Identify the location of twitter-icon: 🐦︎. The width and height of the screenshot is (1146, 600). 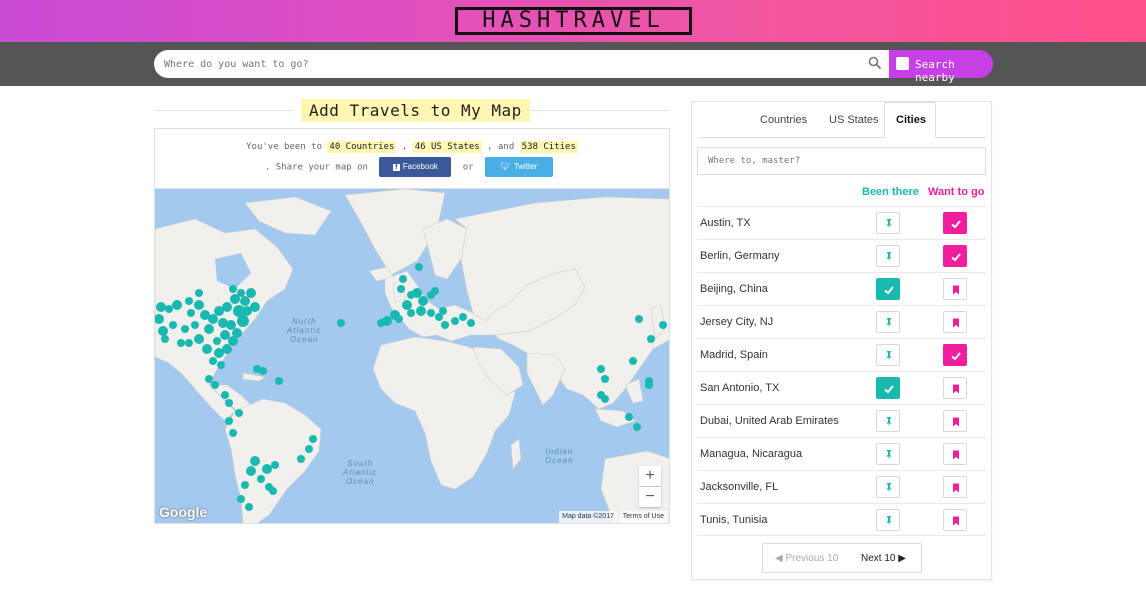
(505, 166).